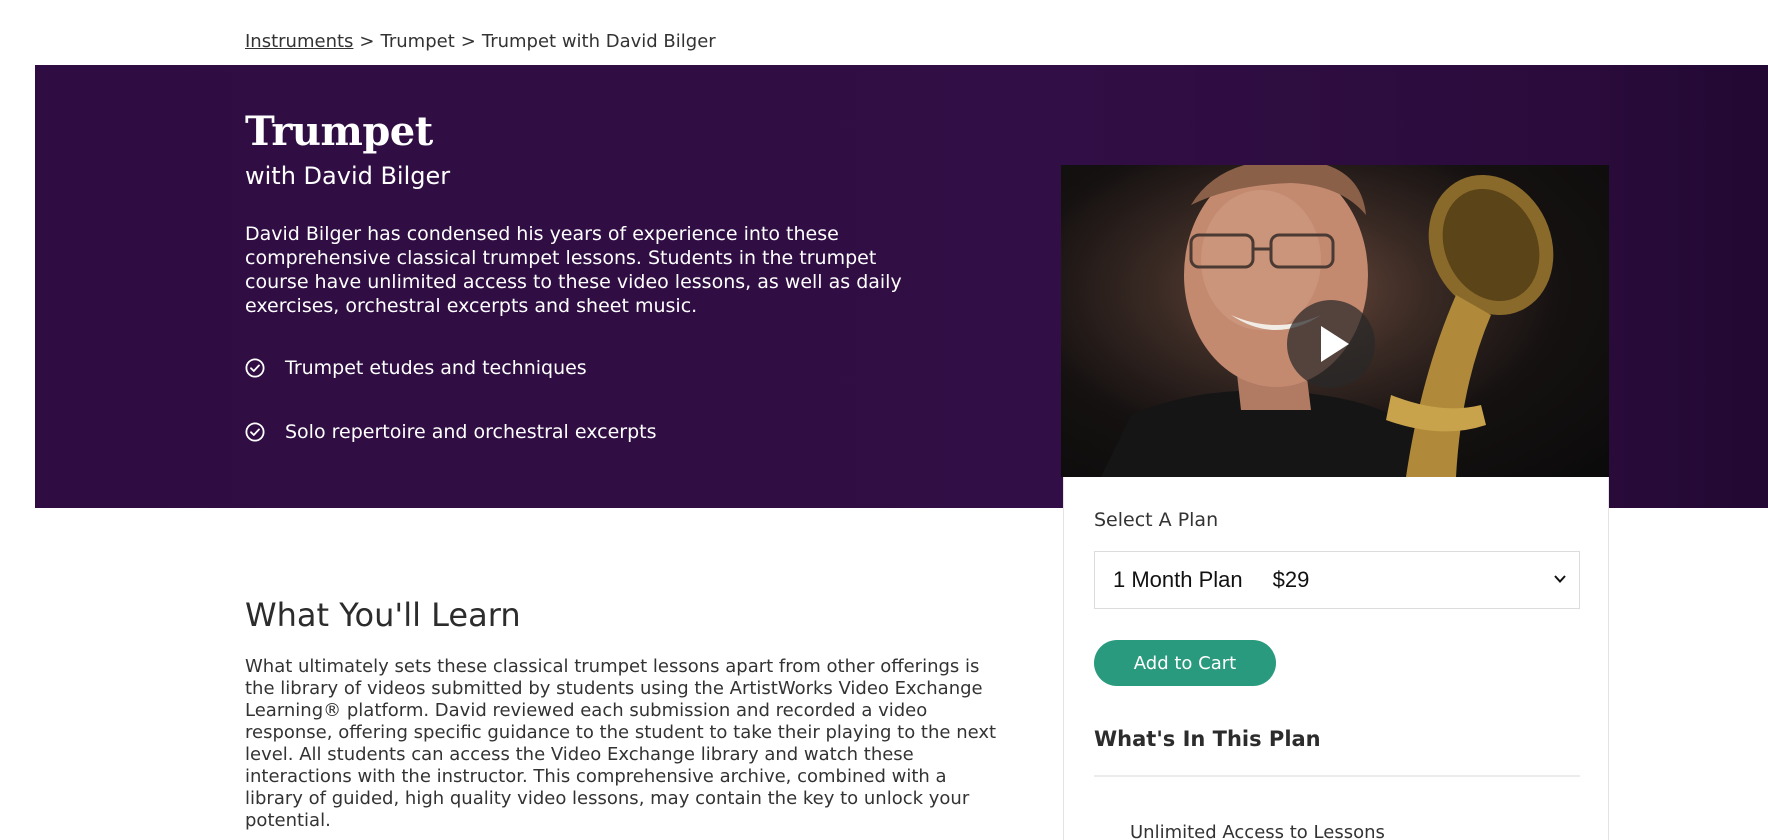  I want to click on selected-plan-price: $29, so click(1291, 579).